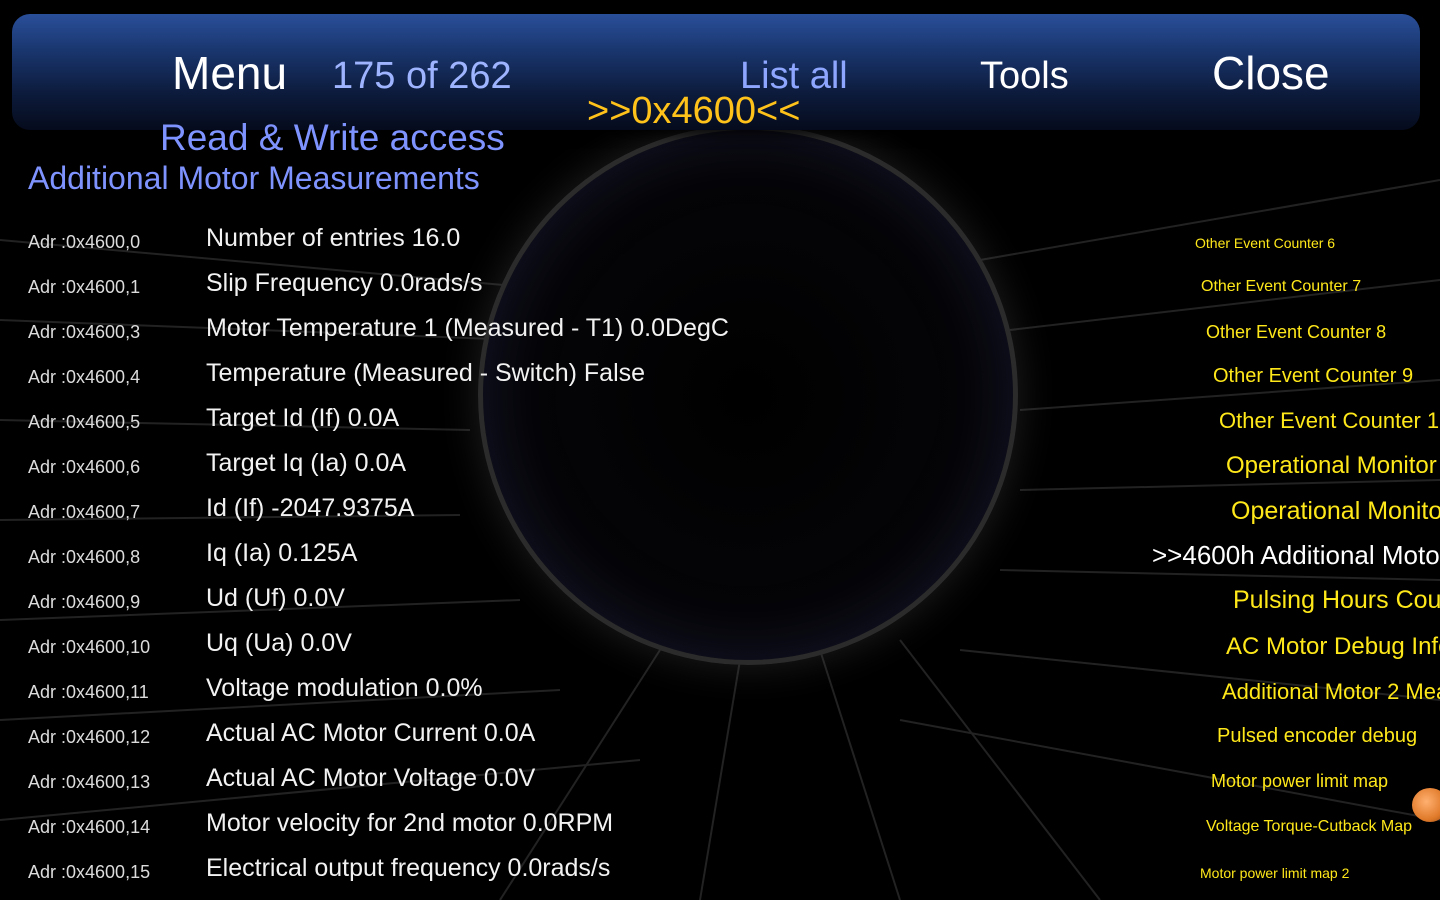 This screenshot has width=1440, height=900. What do you see at coordinates (371, 733) in the screenshot?
I see `entry-value: Actual AC Motor Current 0.0A` at bounding box center [371, 733].